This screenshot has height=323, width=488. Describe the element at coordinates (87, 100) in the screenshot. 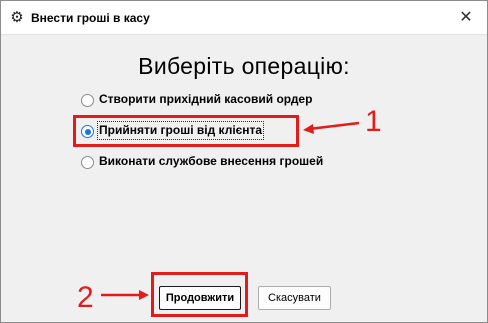

I see `radio-create-receipt-order` at that location.